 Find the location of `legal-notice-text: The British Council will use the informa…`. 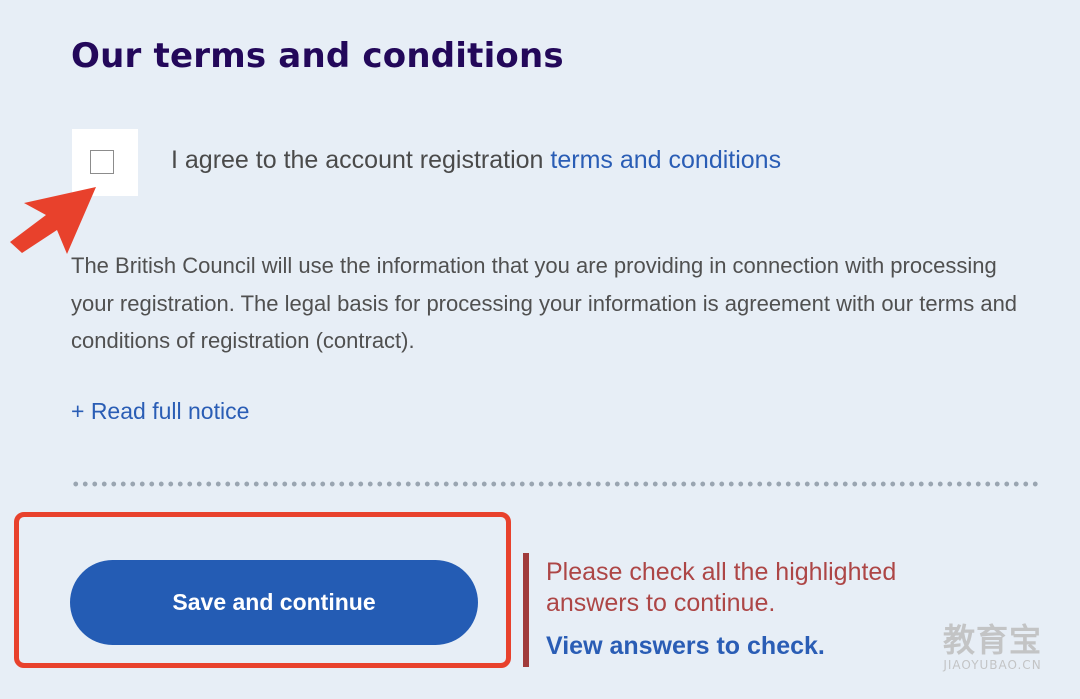

legal-notice-text: The British Council will use the informa… is located at coordinates (544, 303).